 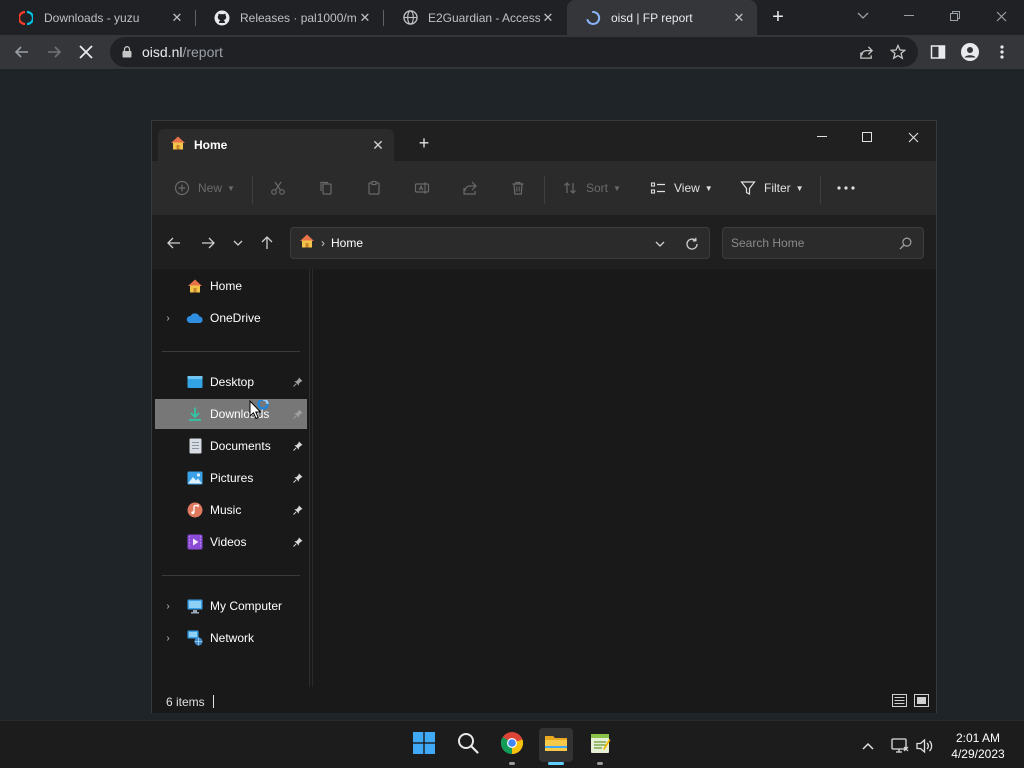 I want to click on up-arrow-icon, so click(x=267, y=243).